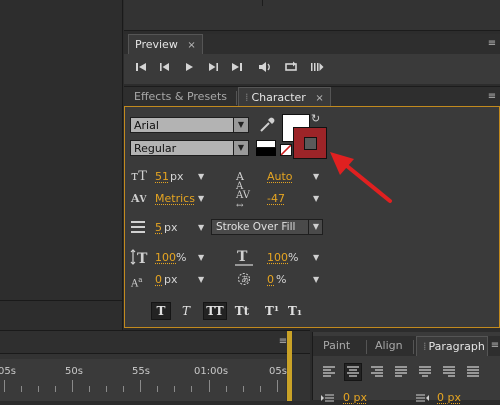 The height and width of the screenshot is (405, 500). I want to click on loop-button, so click(291, 69).